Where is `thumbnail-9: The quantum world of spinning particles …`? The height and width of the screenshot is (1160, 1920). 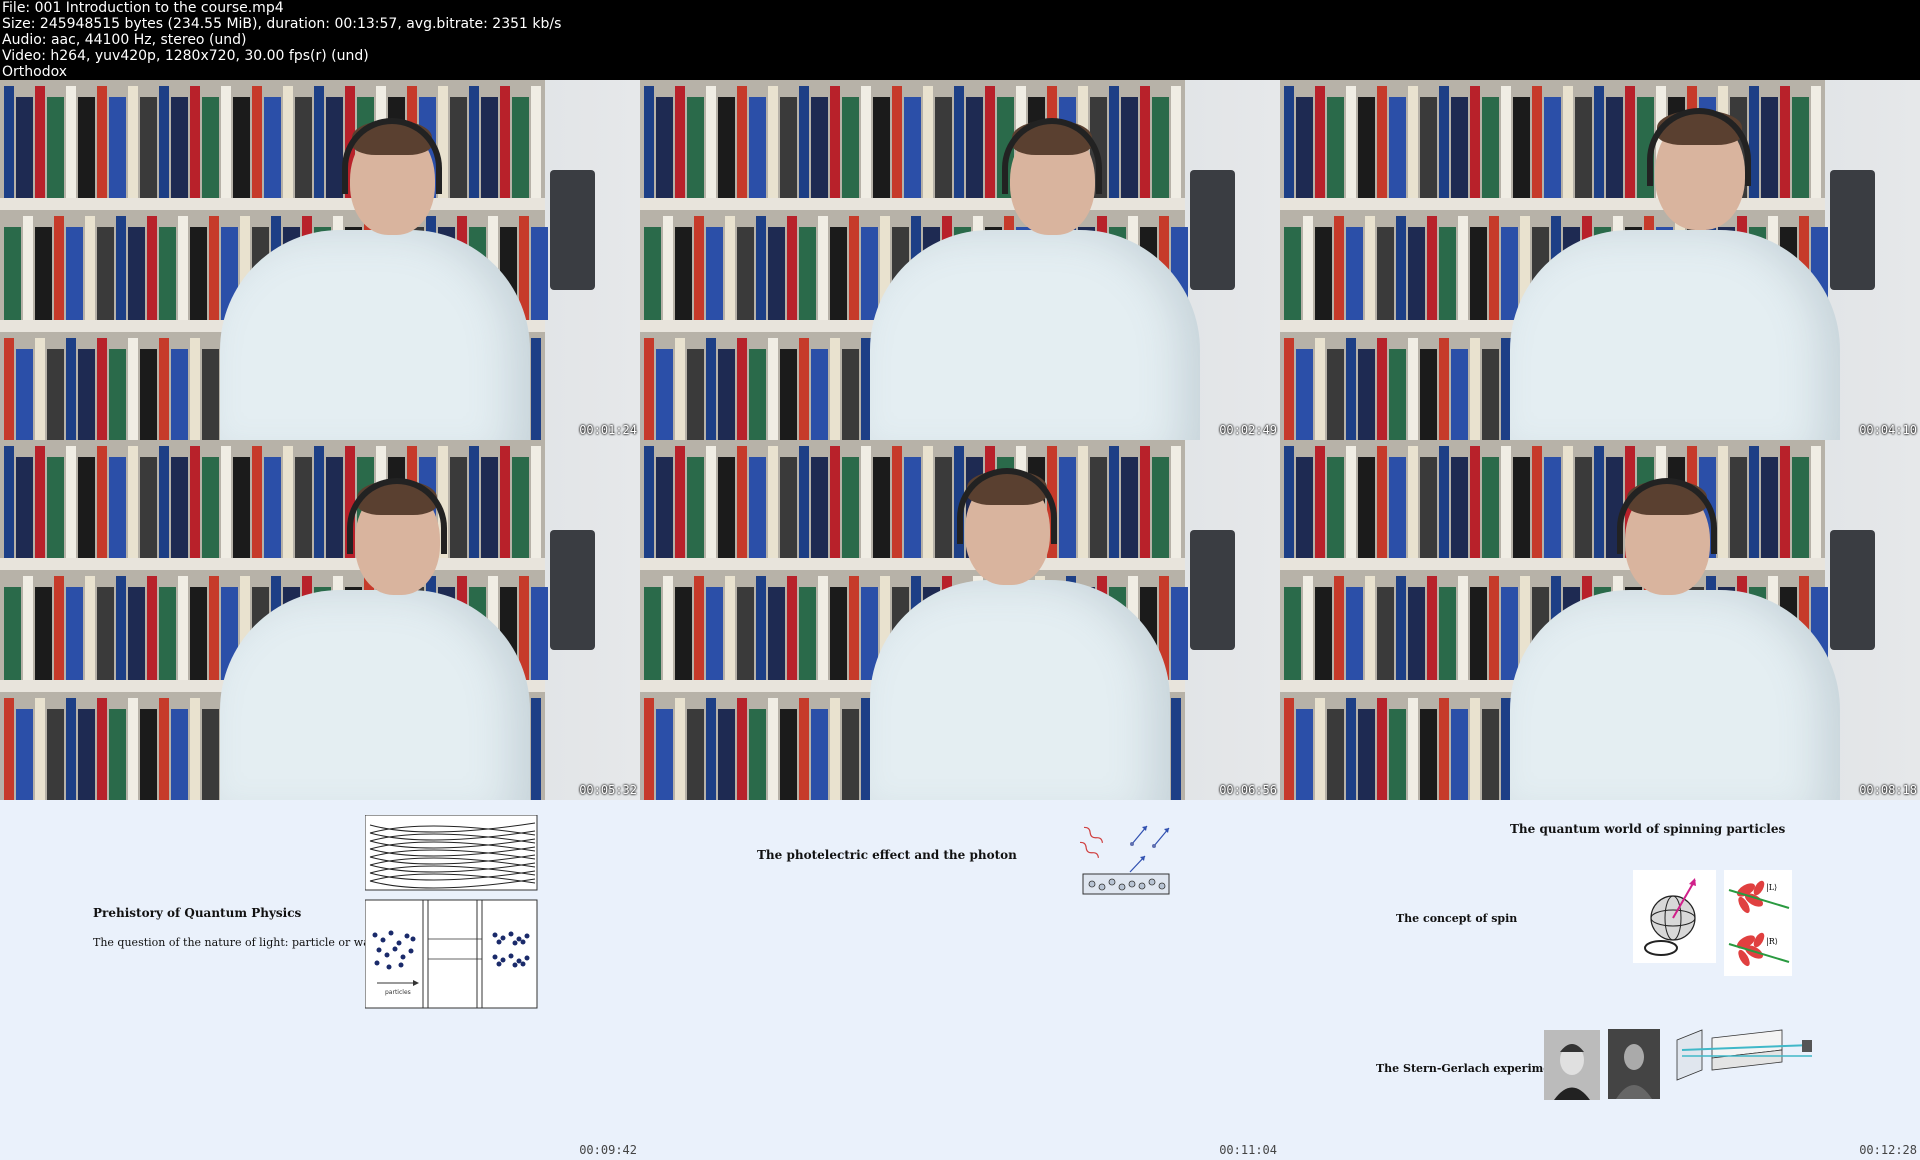 thumbnail-9: The quantum world of spinning particles … is located at coordinates (1600, 980).